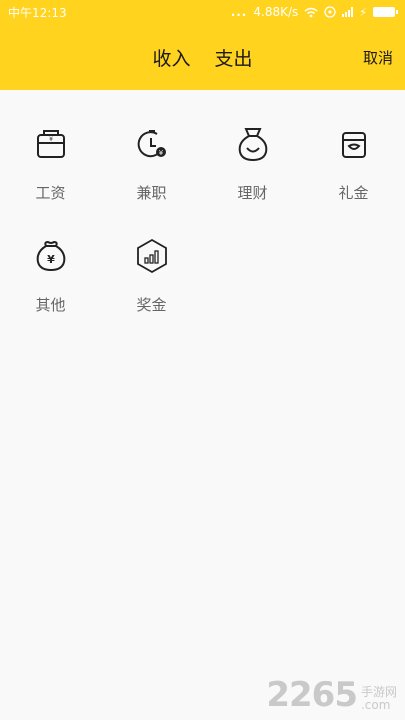 This screenshot has height=720, width=405. What do you see at coordinates (276, 12) in the screenshot?
I see `network-speed: 4.88K/s` at bounding box center [276, 12].